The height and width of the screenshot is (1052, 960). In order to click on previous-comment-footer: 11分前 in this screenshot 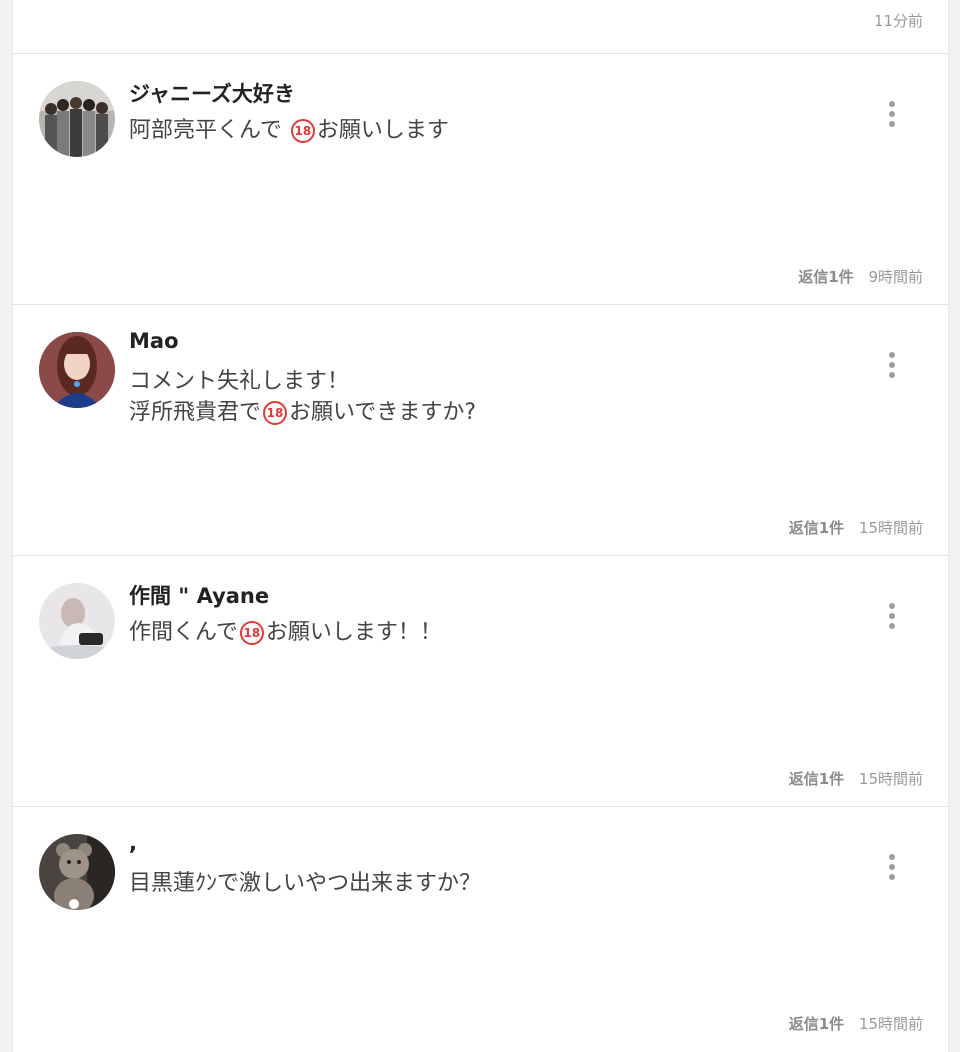, I will do `click(480, 27)`.